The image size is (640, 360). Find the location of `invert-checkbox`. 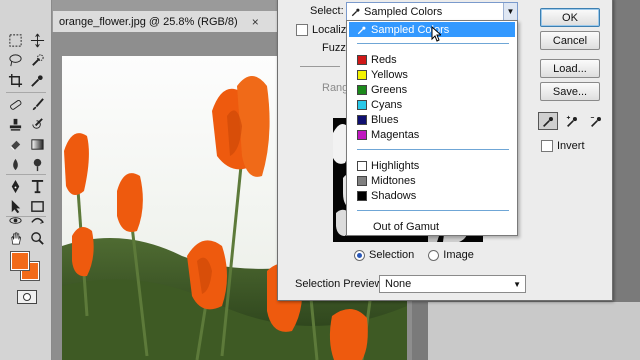

invert-checkbox is located at coordinates (547, 146).